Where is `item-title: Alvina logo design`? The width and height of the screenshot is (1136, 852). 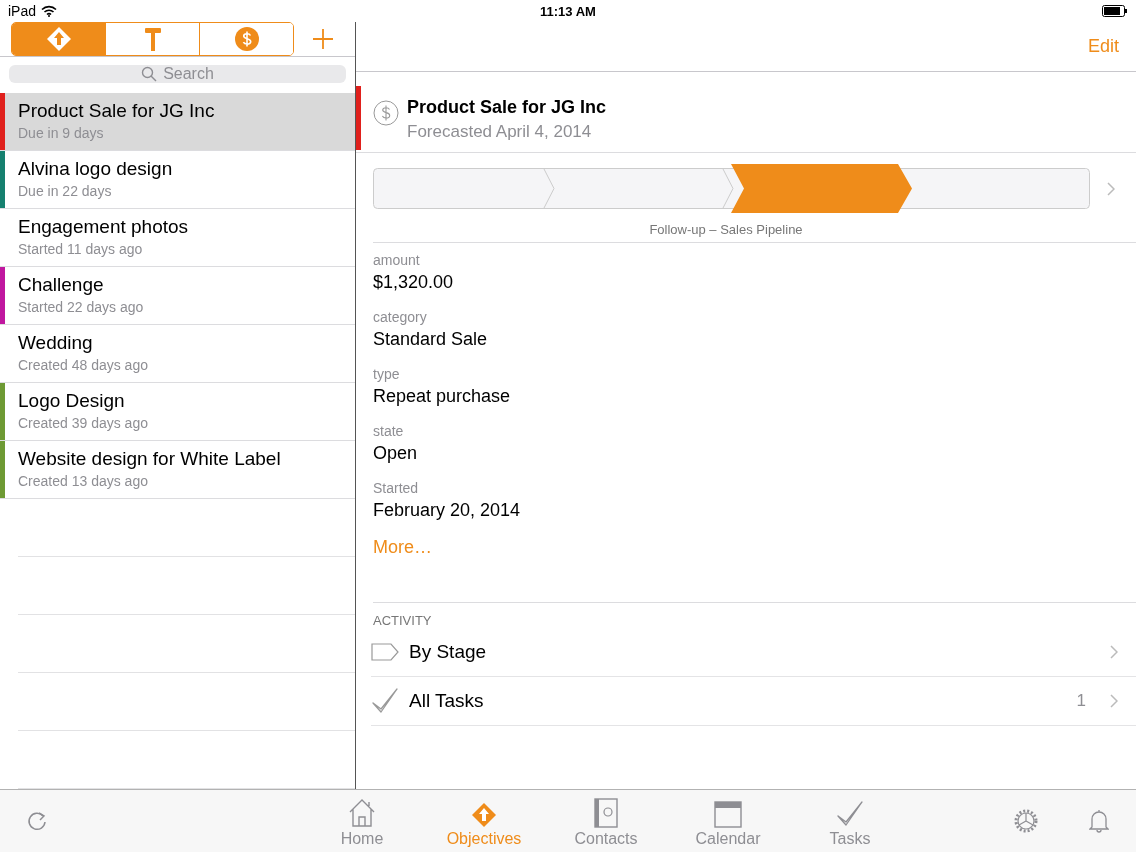 item-title: Alvina logo design is located at coordinates (95, 169).